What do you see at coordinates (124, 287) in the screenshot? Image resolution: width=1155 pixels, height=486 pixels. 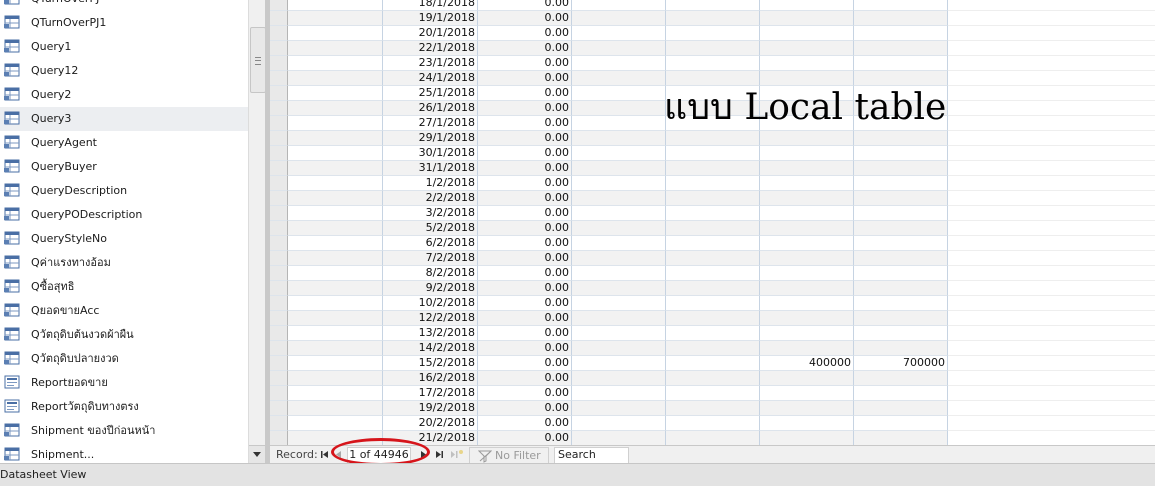 I see `nav-item-12: Qซื้อสุทธิ` at bounding box center [124, 287].